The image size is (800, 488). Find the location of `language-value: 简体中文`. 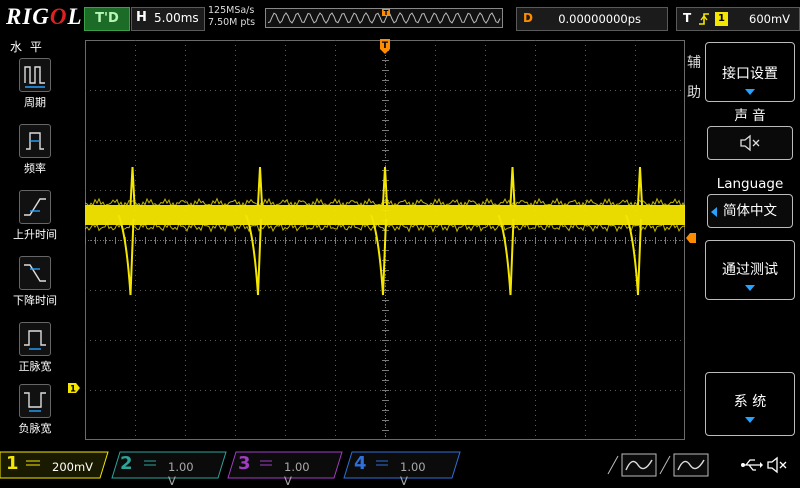

language-value: 简体中文 is located at coordinates (750, 211).